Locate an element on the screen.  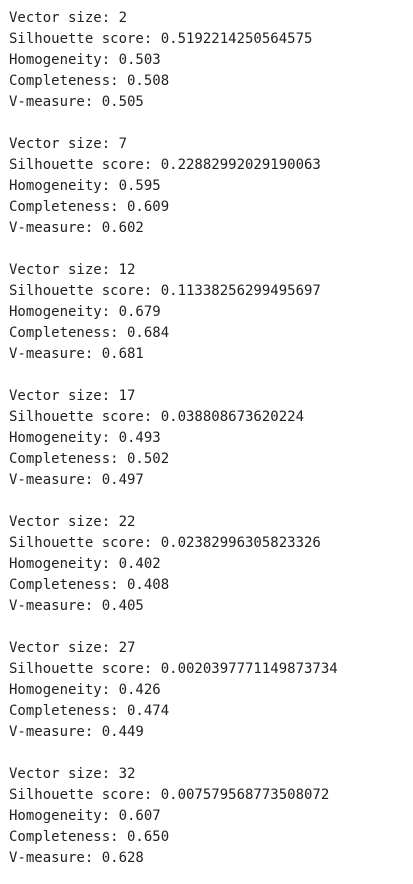
vector-size-line: Vector size: 17 is located at coordinates (72, 396).